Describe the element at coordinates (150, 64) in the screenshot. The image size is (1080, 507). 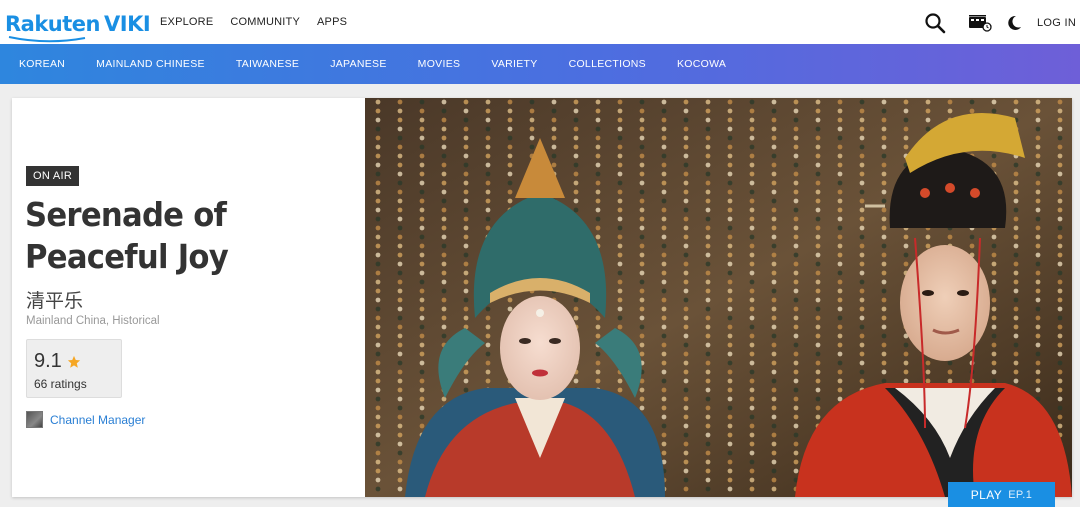
I see `genre-mainland-chinese: MAINLAND CHINESE` at that location.